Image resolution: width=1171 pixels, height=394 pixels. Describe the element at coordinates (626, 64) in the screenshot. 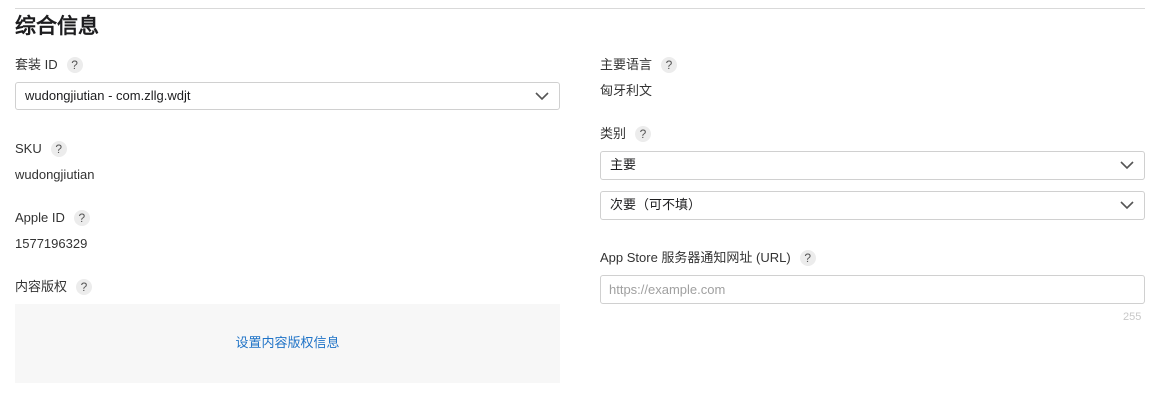

I see `primary-language-label-text: 主要语言` at that location.